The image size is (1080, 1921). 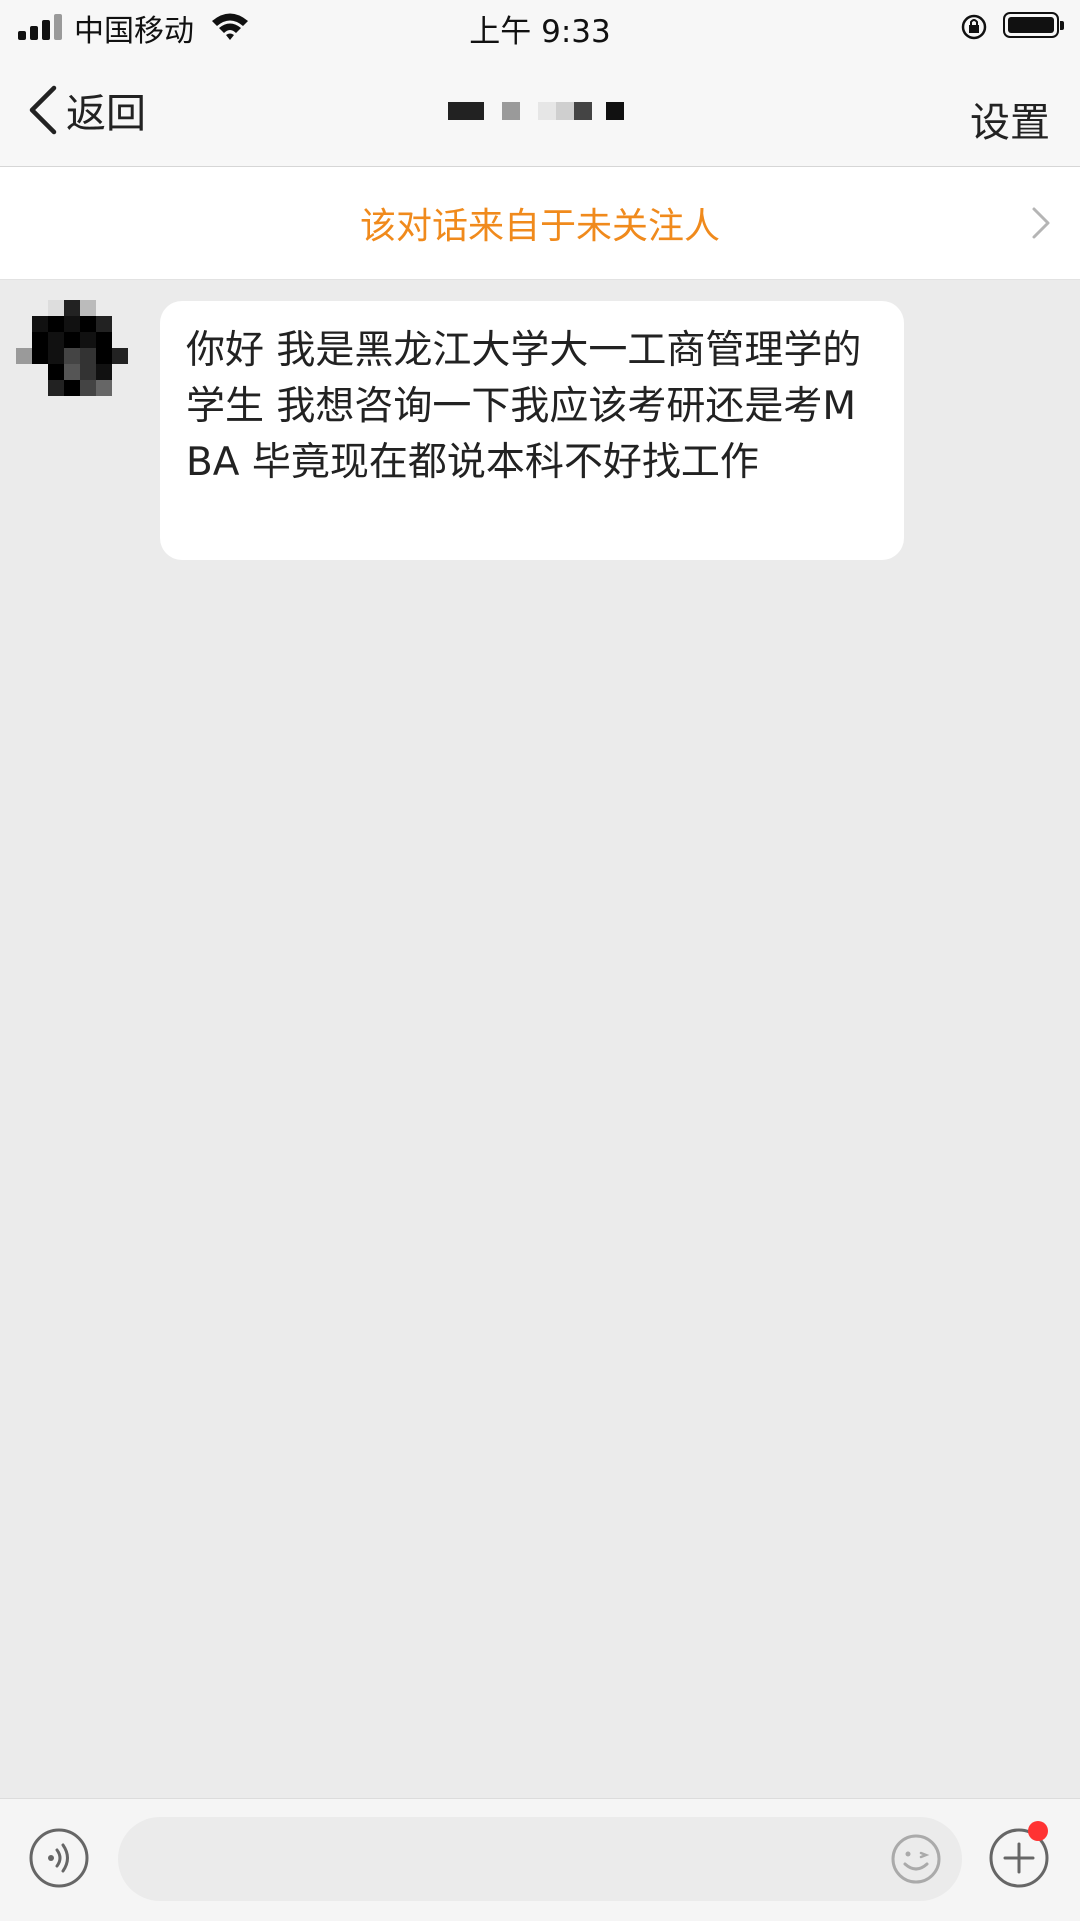 I want to click on top-bar: 中国移动 上午 9:33 返回 设置, so click(x=540, y=83).